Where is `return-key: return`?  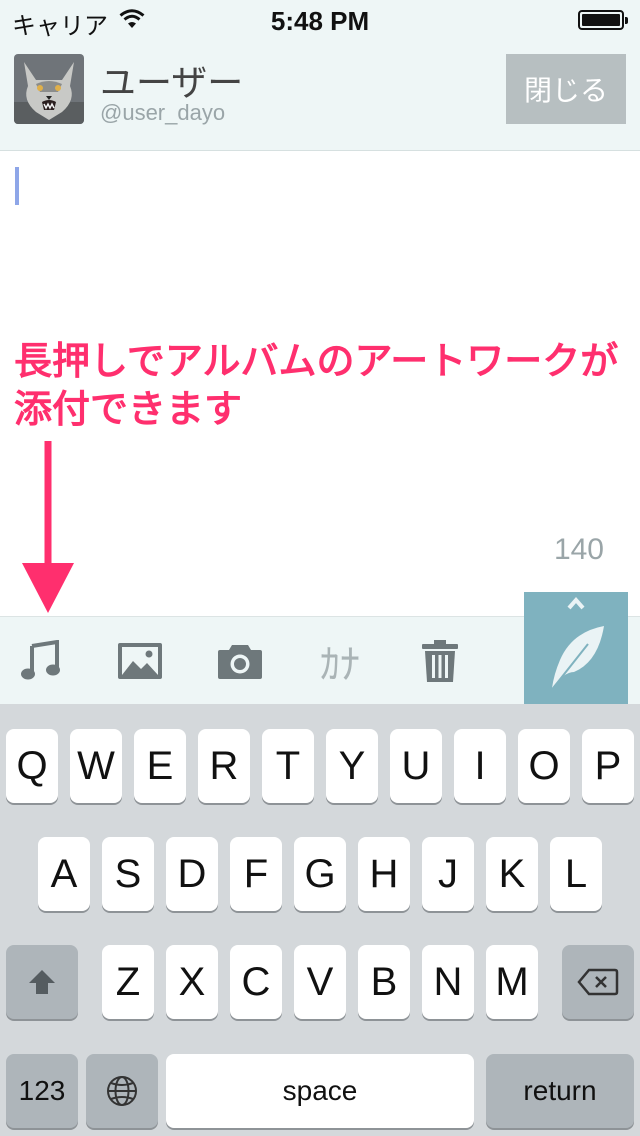
return-key: return is located at coordinates (560, 1091).